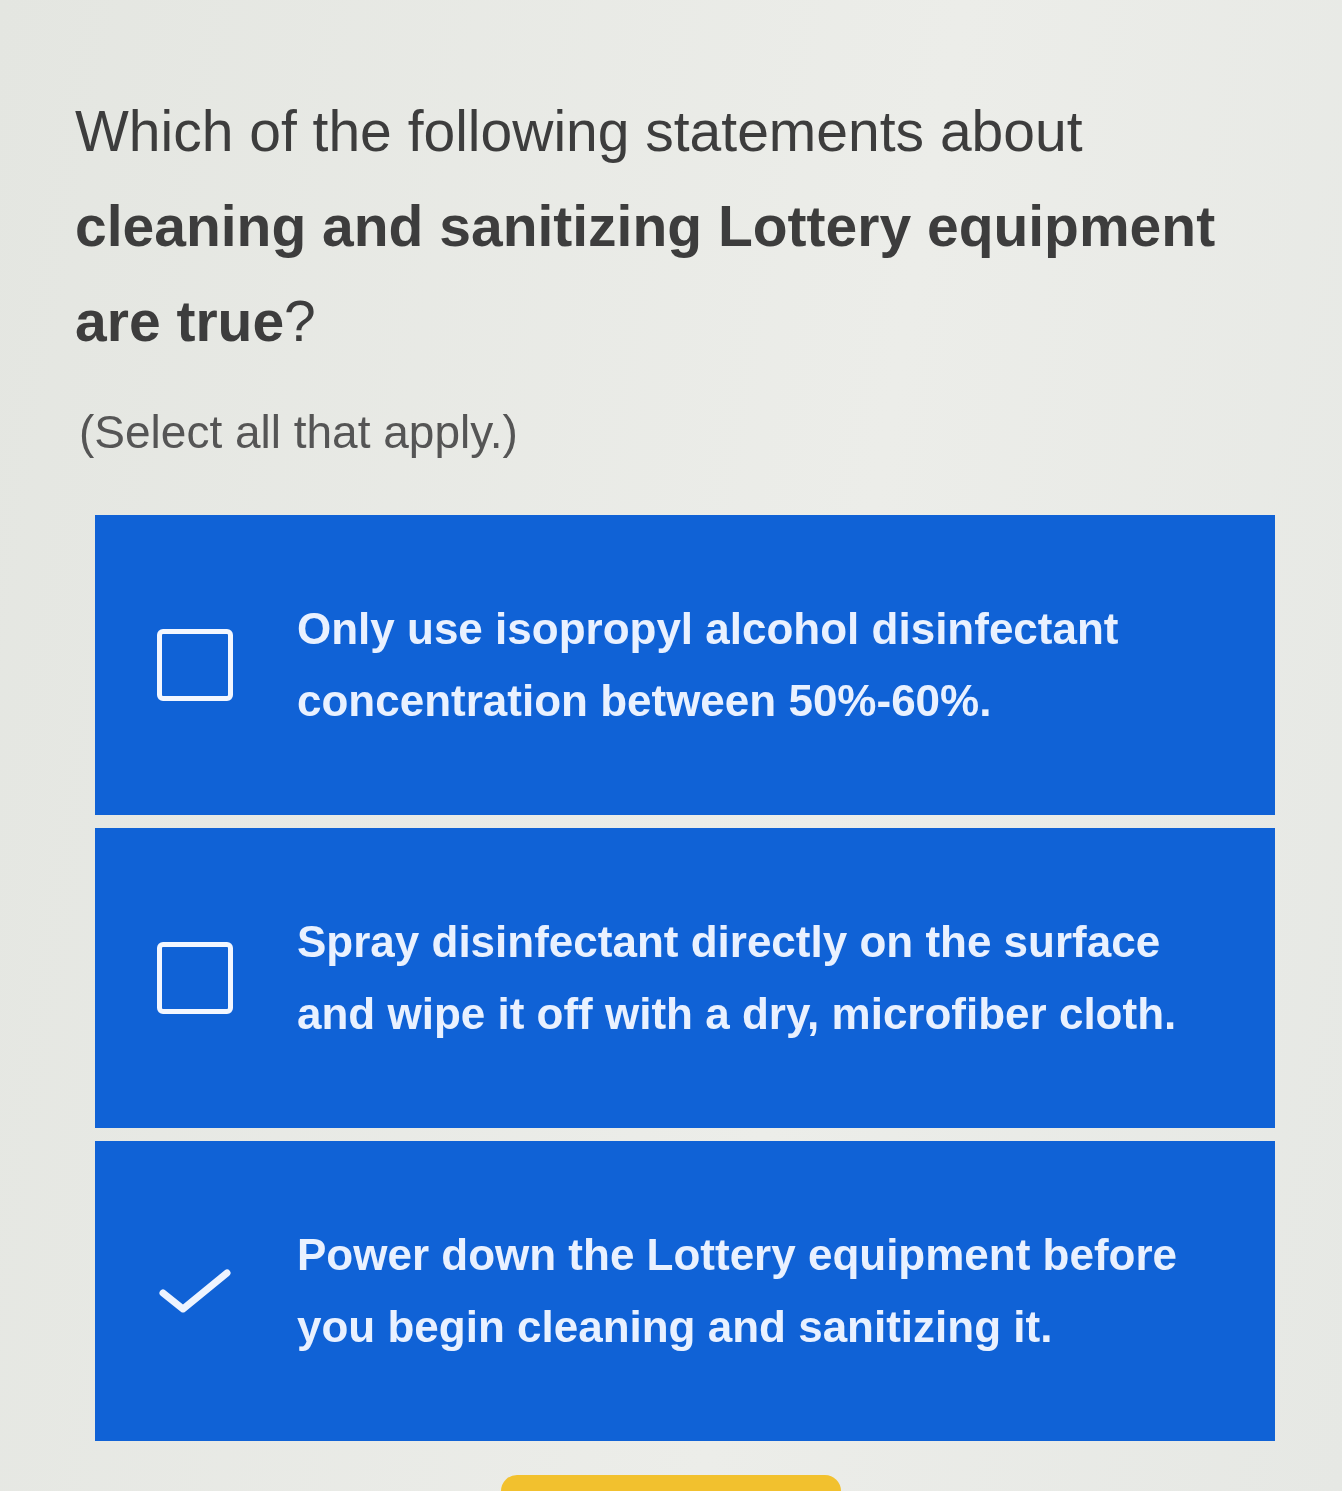  Describe the element at coordinates (298, 432) in the screenshot. I see `instruction-text: (Select all that apply.)` at that location.